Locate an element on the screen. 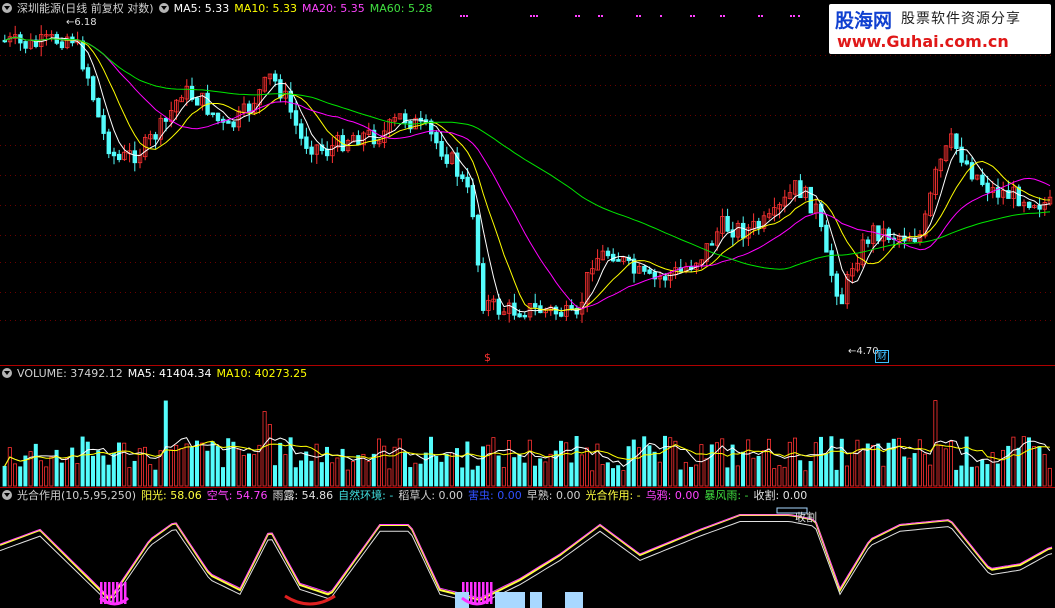 The height and width of the screenshot is (608, 1055). storm-arc is located at coordinates (310, 600).